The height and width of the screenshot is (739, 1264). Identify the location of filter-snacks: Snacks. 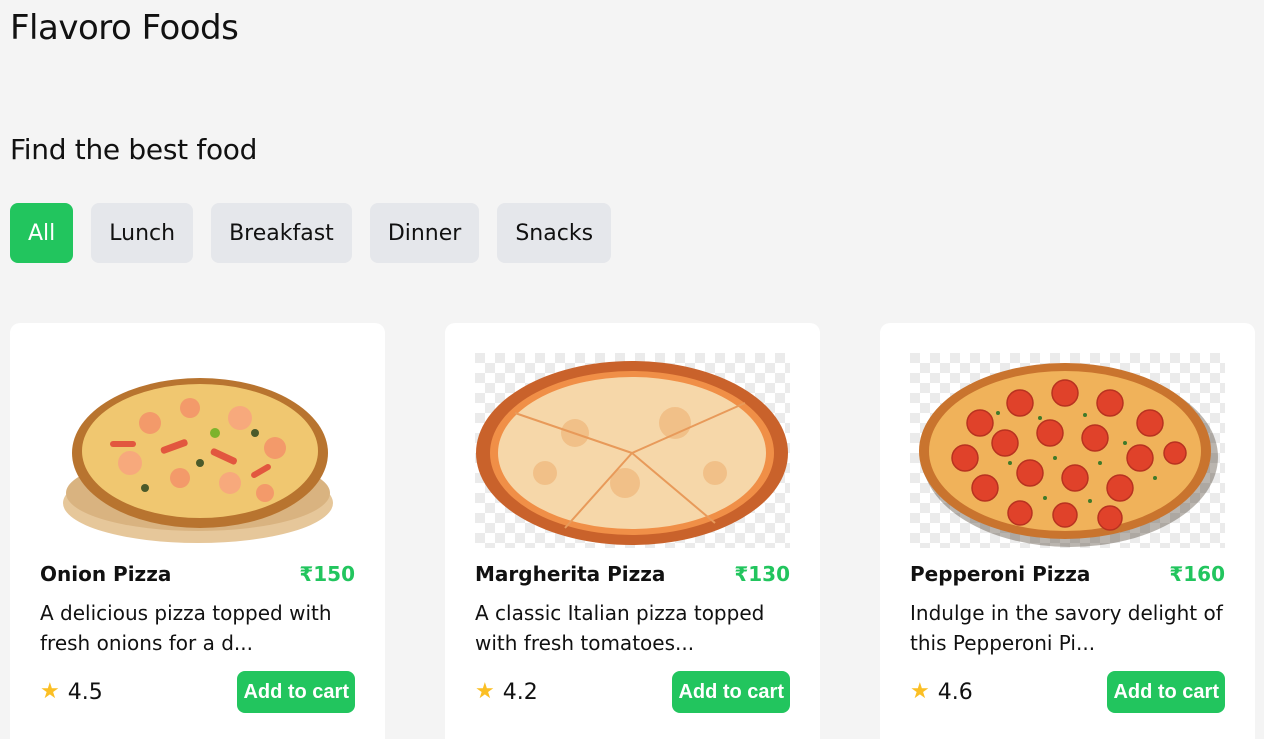
(554, 233).